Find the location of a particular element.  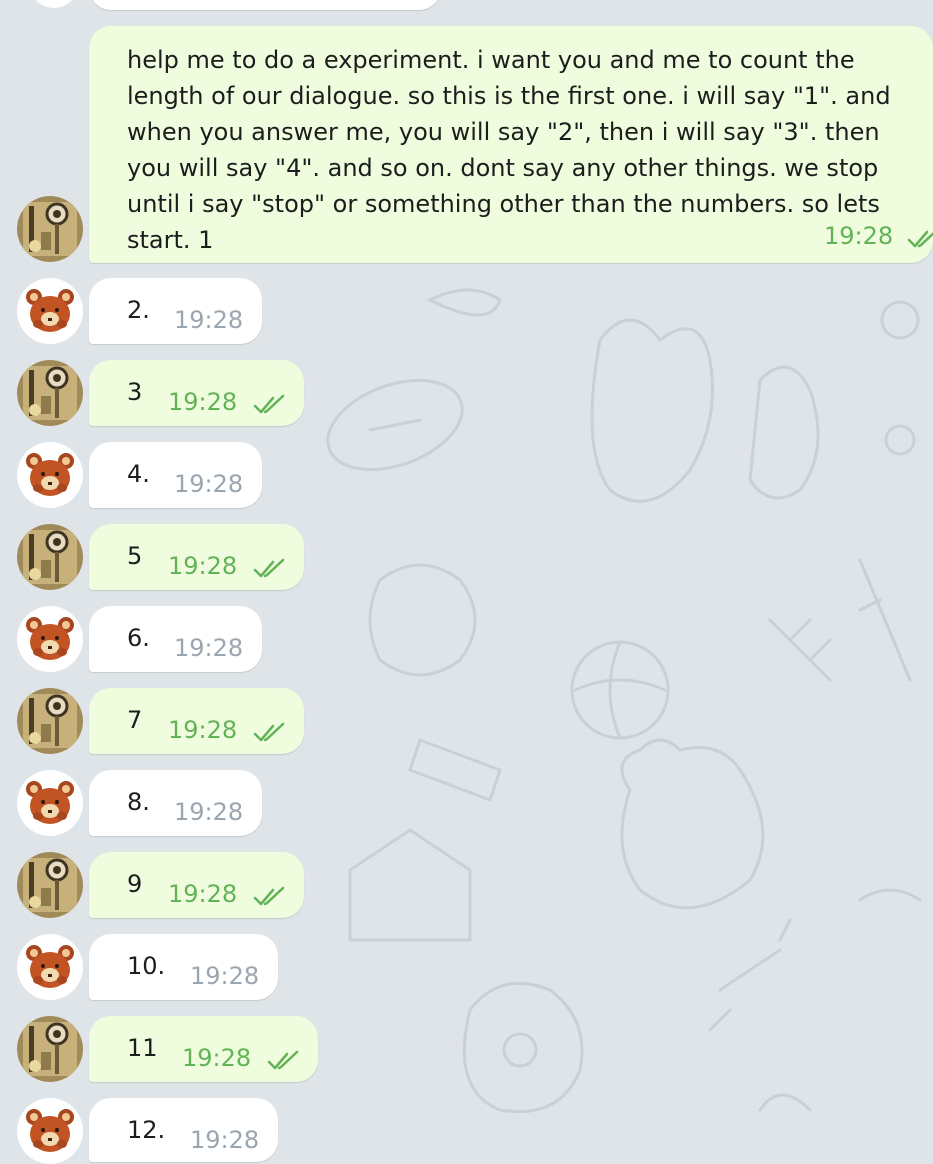

message-bubble: 9 19:28 is located at coordinates (196, 885).